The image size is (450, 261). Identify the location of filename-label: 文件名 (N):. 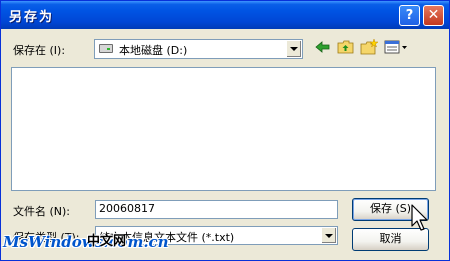
(42, 211).